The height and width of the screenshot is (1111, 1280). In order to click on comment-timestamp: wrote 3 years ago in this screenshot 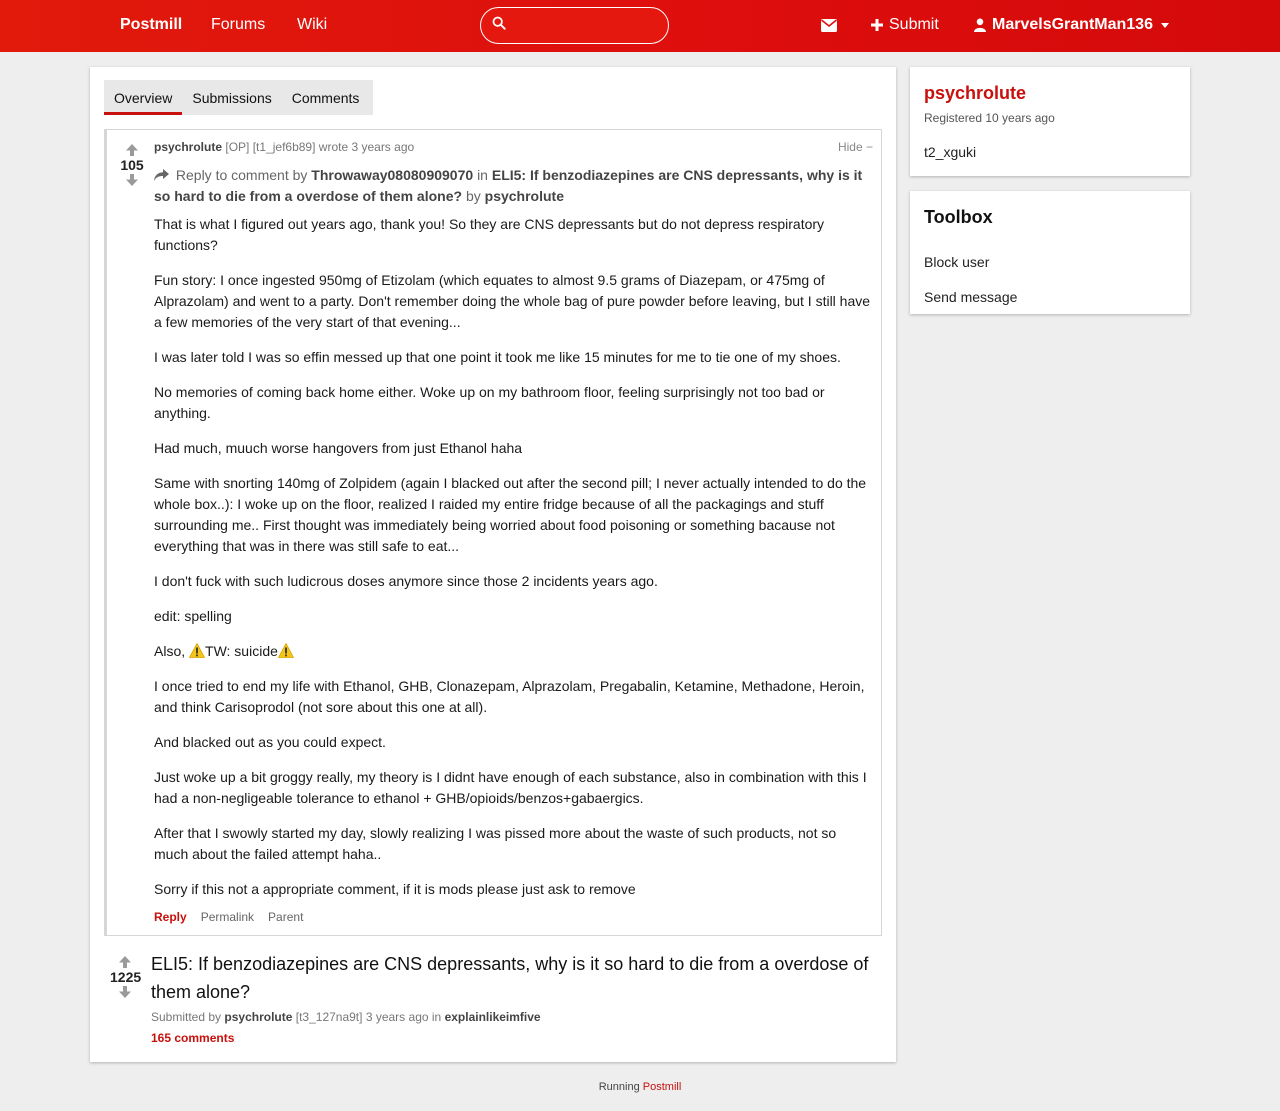, I will do `click(366, 147)`.